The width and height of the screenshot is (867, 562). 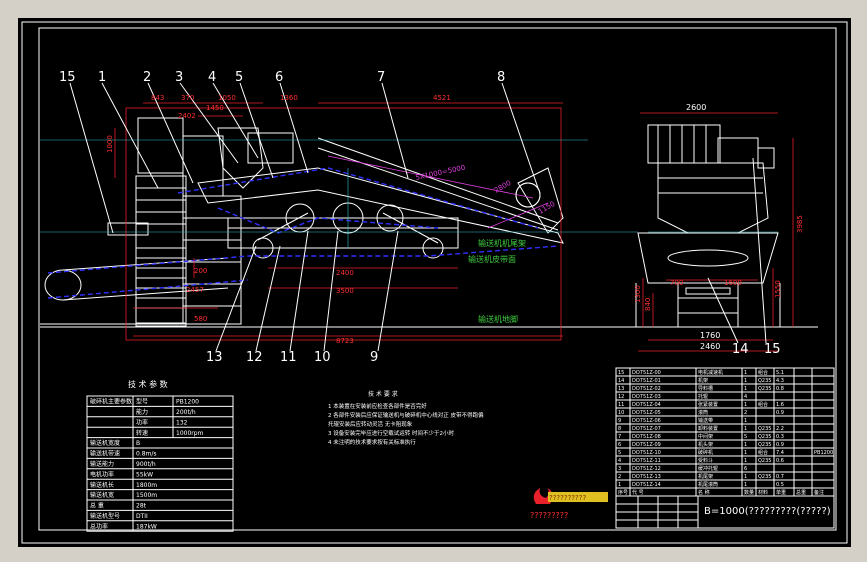 What do you see at coordinates (710, 372) in the screenshot?
I see `parts-cell: 电机减速机` at bounding box center [710, 372].